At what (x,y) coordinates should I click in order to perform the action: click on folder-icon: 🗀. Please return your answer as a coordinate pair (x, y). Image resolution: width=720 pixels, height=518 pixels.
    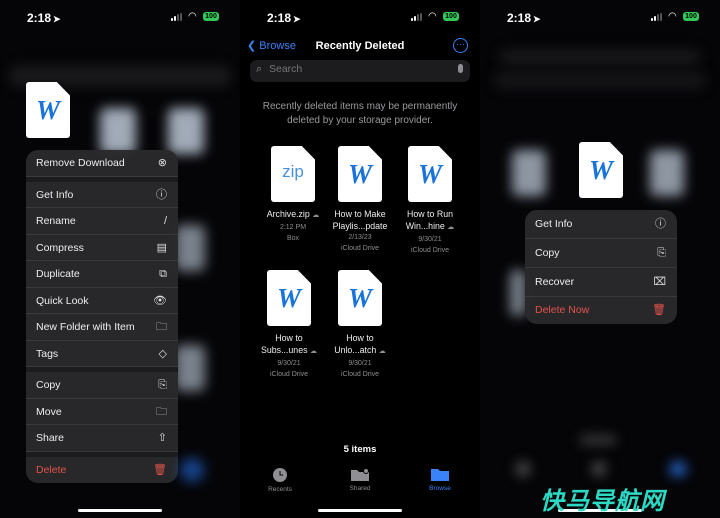
    Looking at the image, I should click on (161, 411).